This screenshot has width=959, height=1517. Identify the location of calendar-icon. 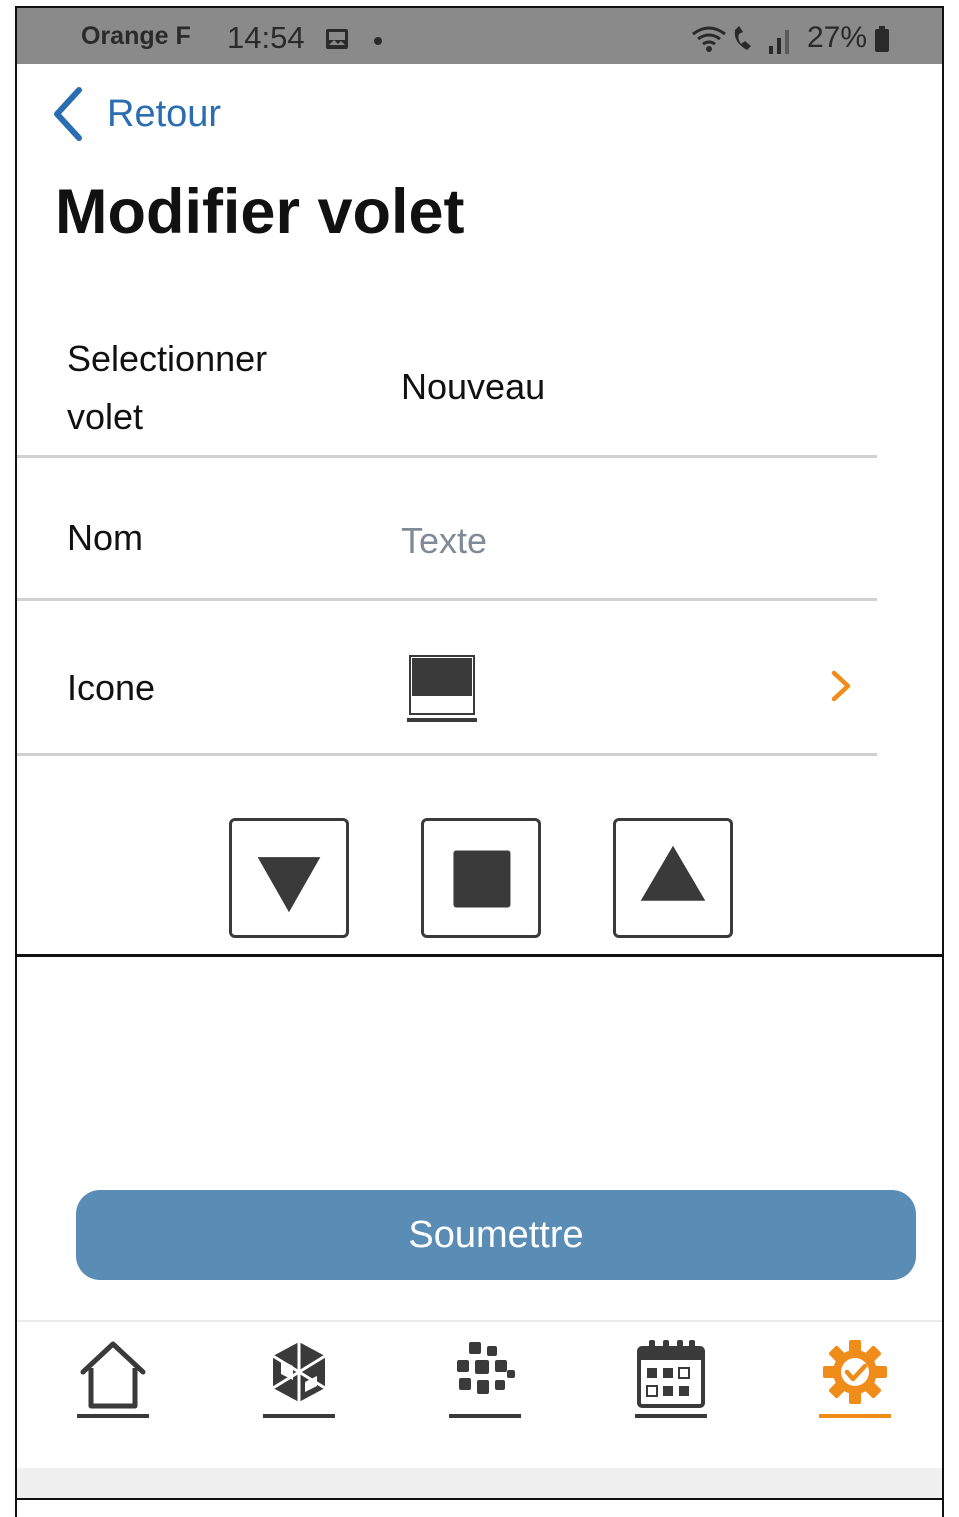
(671, 1379).